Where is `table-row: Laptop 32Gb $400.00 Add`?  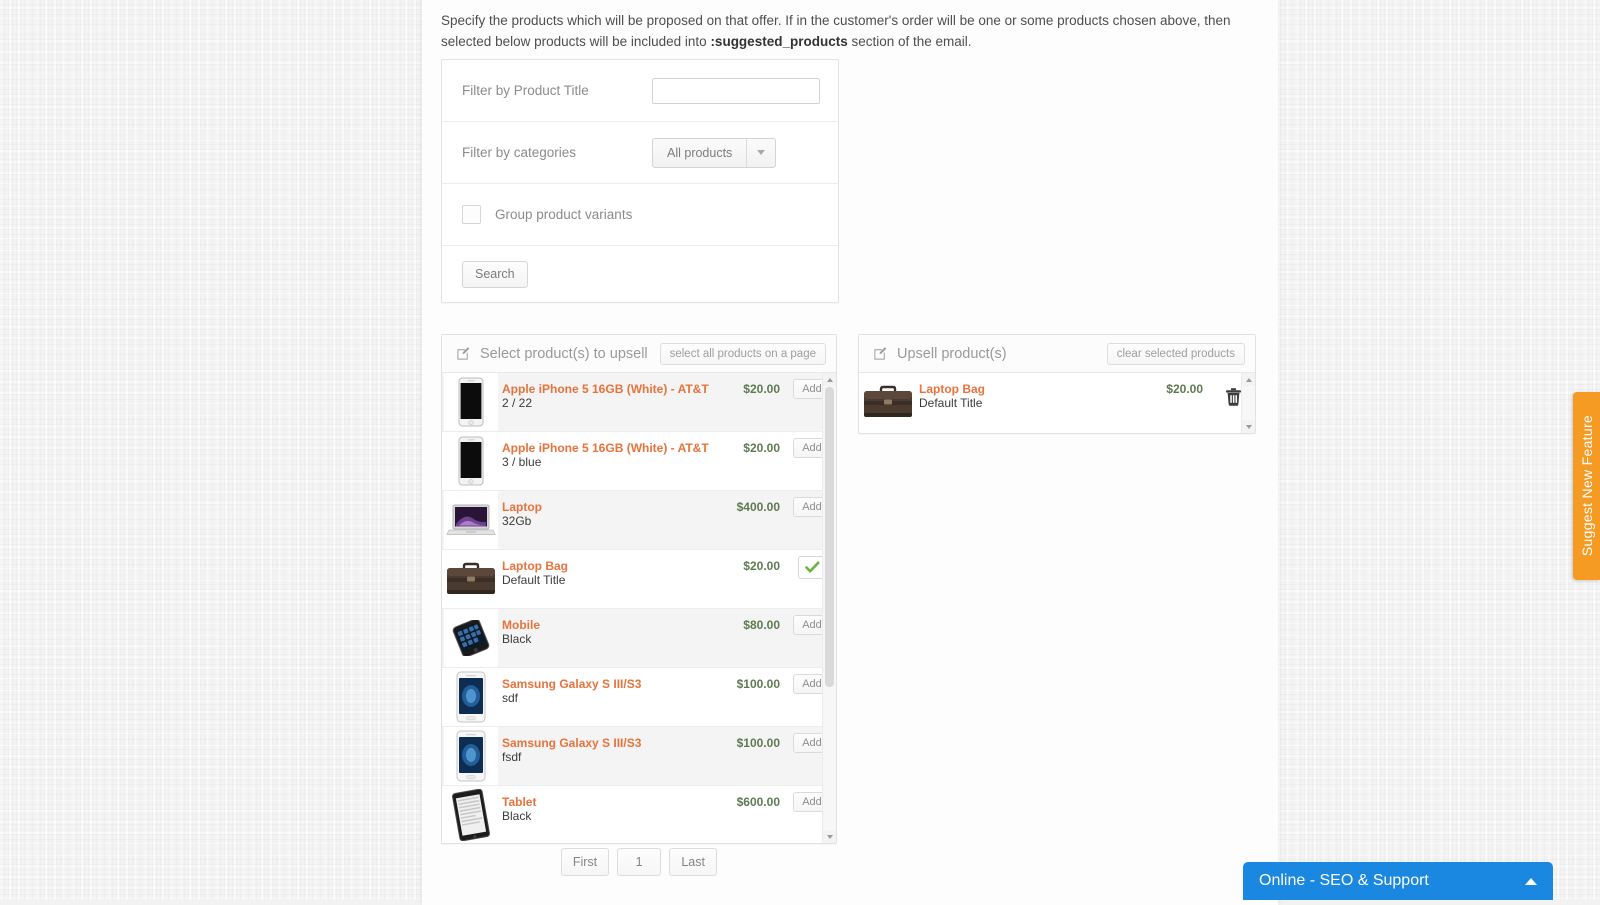
table-row: Laptop 32Gb $400.00 Add is located at coordinates (639, 520).